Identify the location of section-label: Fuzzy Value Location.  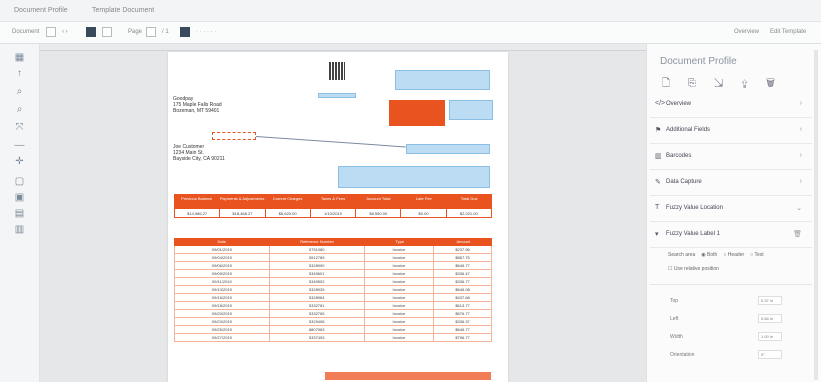
(694, 208).